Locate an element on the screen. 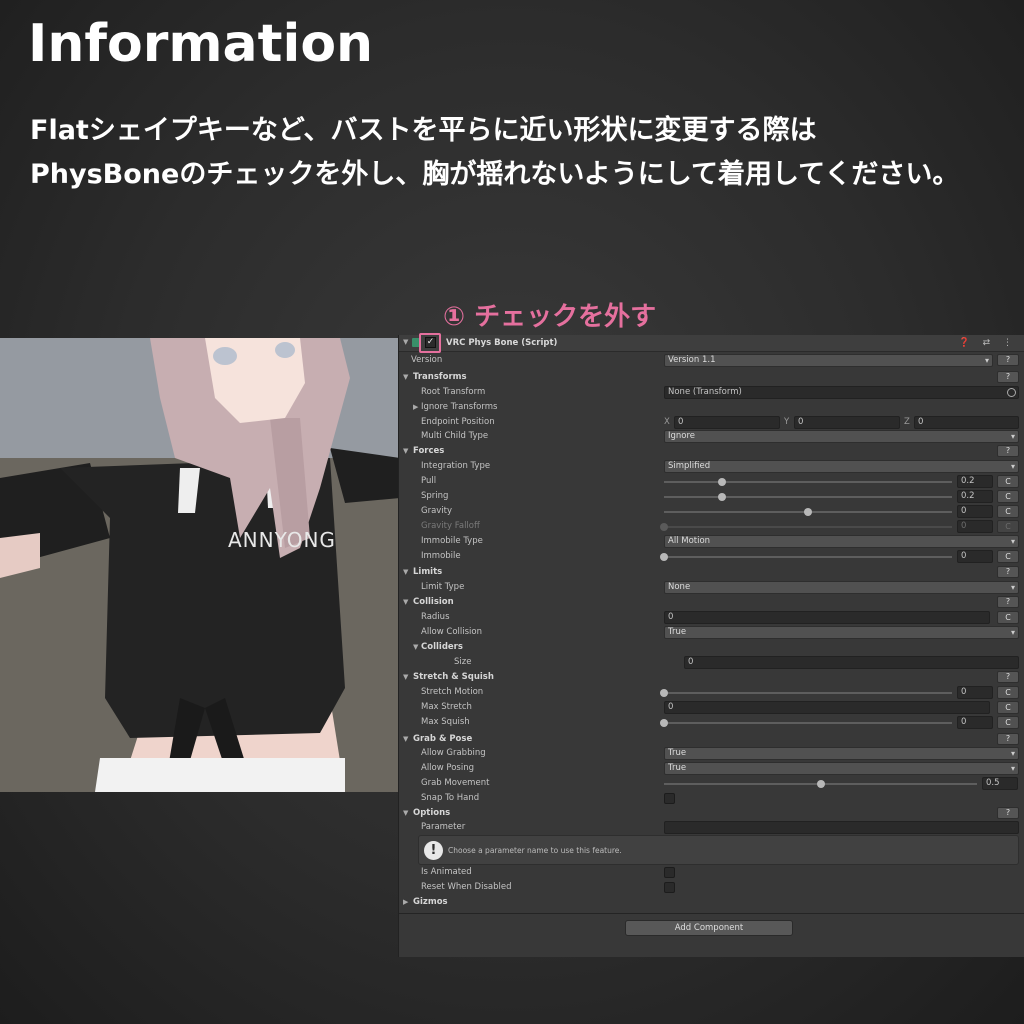 The width and height of the screenshot is (1024, 1024). spring-slider-thumb is located at coordinates (721, 497).